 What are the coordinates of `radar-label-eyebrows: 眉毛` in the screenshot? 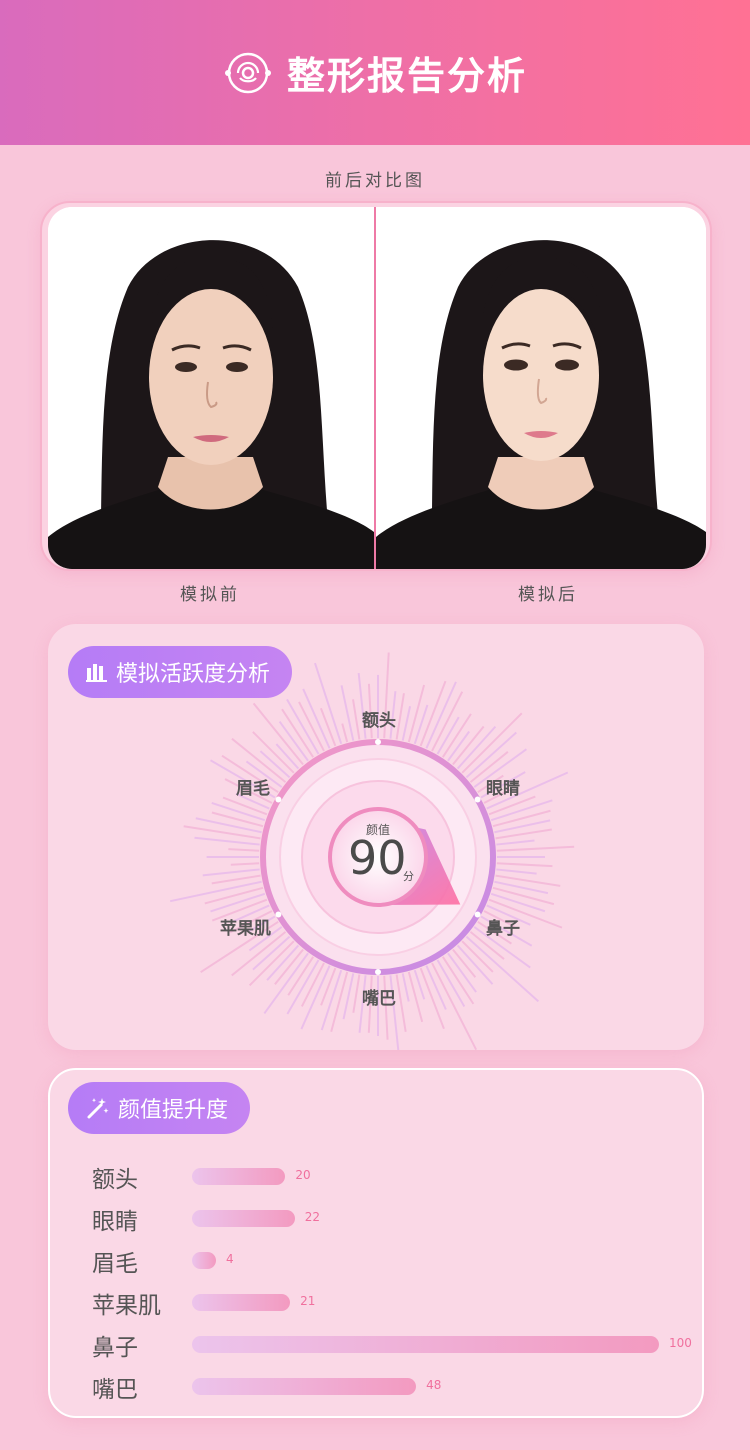 It's located at (253, 789).